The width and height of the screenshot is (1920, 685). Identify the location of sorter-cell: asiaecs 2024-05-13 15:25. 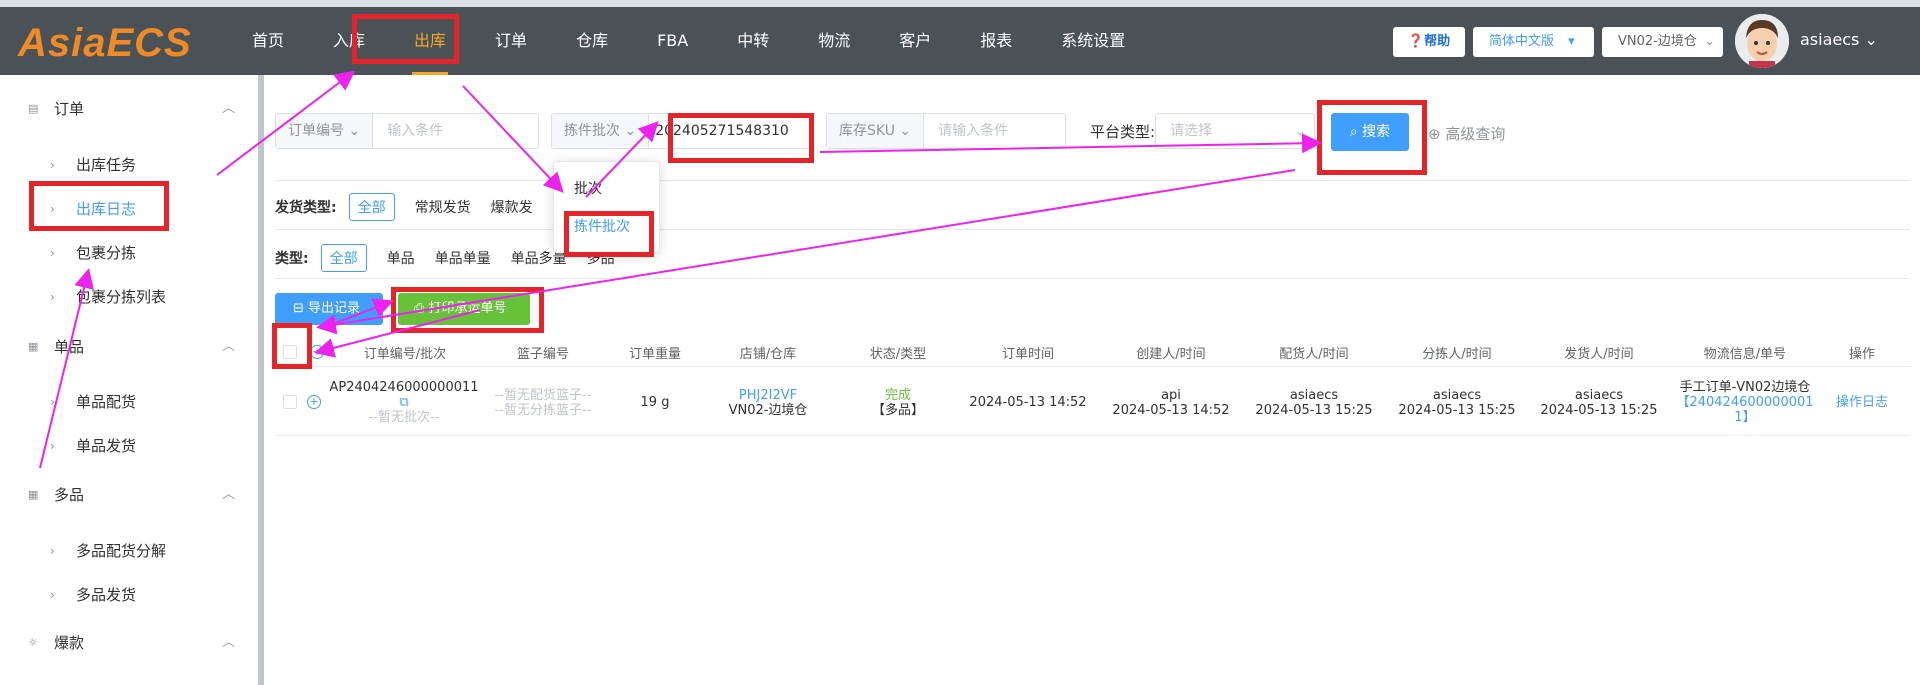
(1457, 403).